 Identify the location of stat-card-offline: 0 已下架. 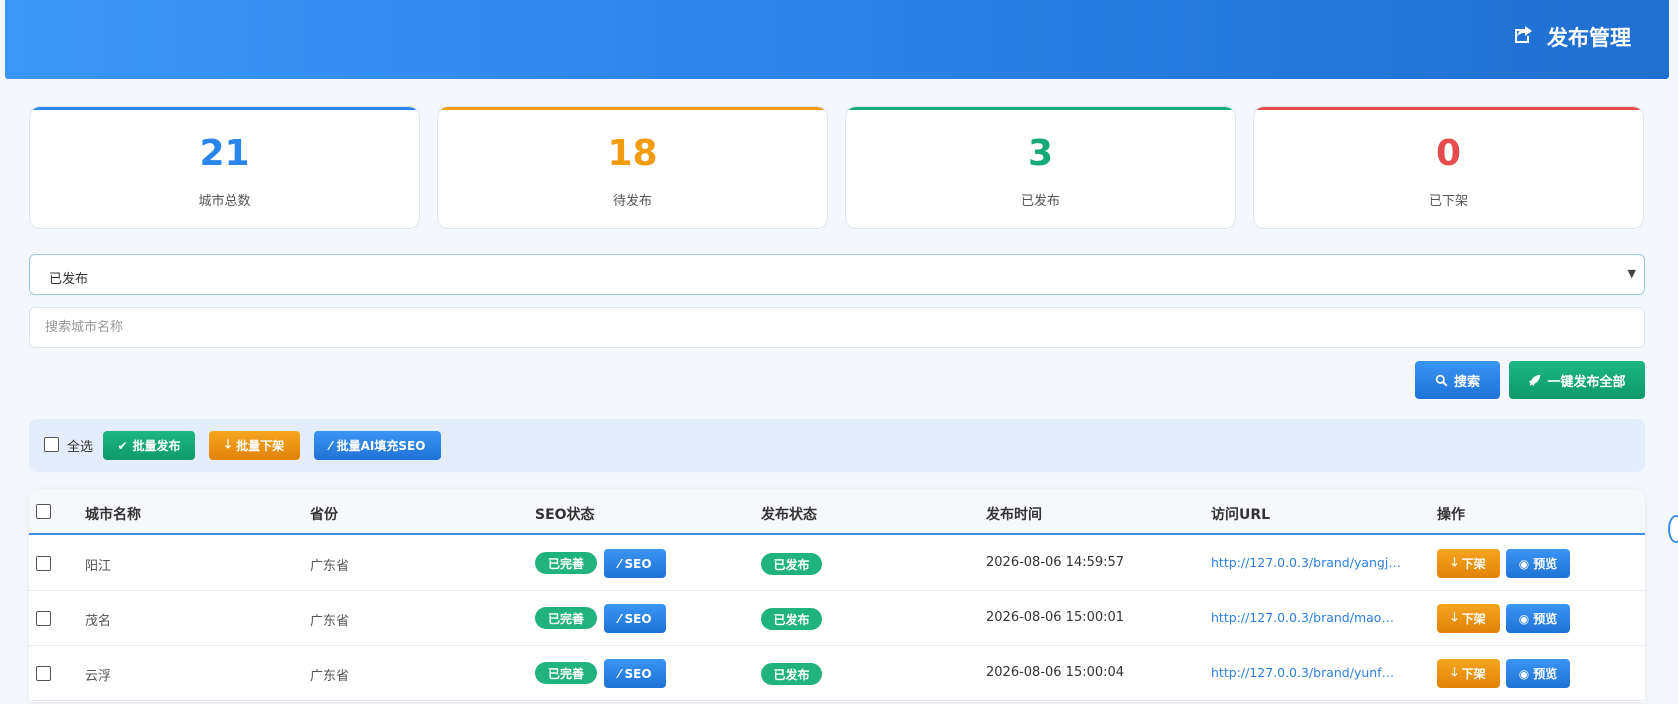
(1448, 167).